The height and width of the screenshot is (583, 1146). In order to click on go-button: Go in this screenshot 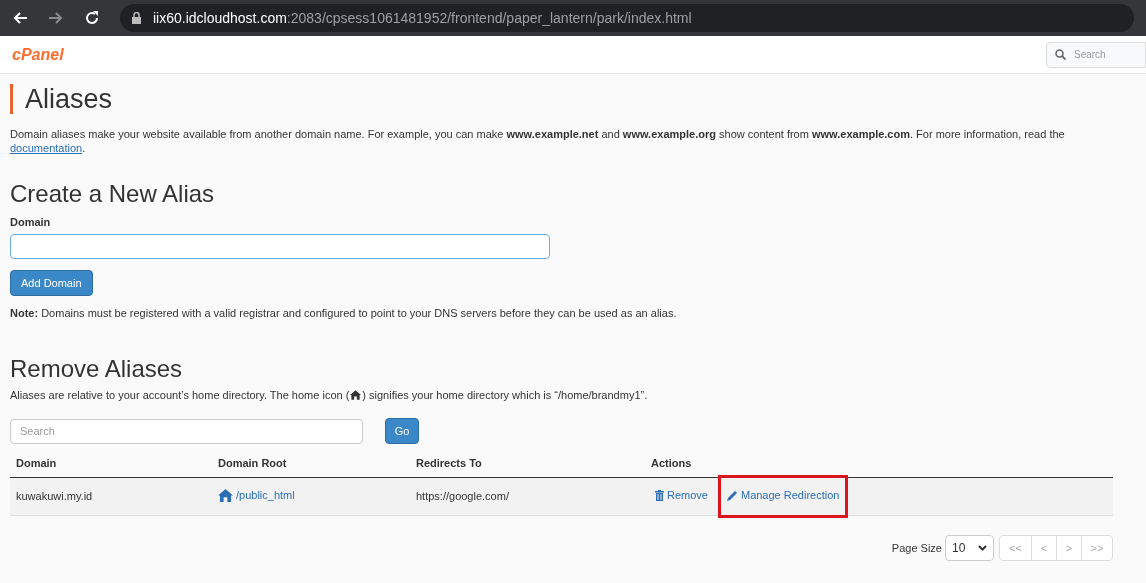, I will do `click(402, 431)`.